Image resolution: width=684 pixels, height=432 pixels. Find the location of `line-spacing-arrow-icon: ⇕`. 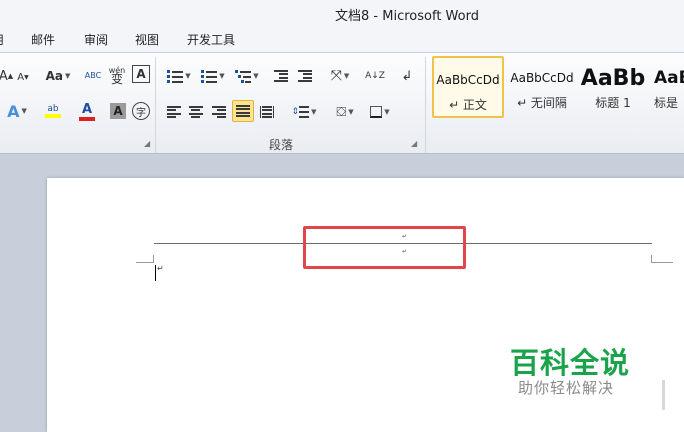

line-spacing-arrow-icon: ⇕ is located at coordinates (295, 112).